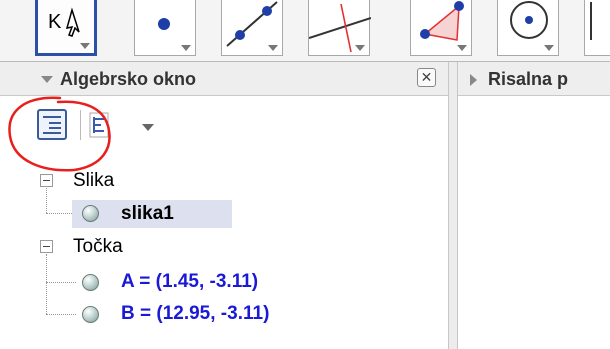 This screenshot has height=349, width=610. What do you see at coordinates (47, 79) in the screenshot?
I see `collapse-arrow-icon` at bounding box center [47, 79].